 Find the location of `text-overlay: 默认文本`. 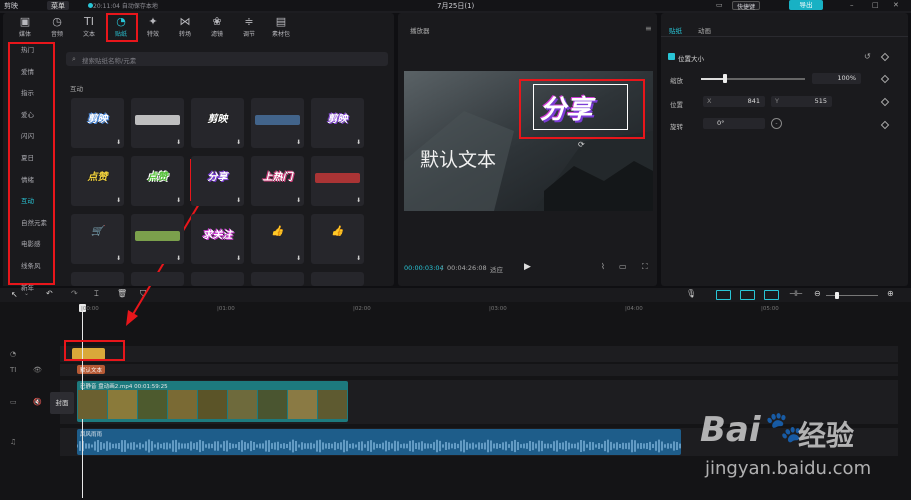

text-overlay: 默认文本 is located at coordinates (458, 158).